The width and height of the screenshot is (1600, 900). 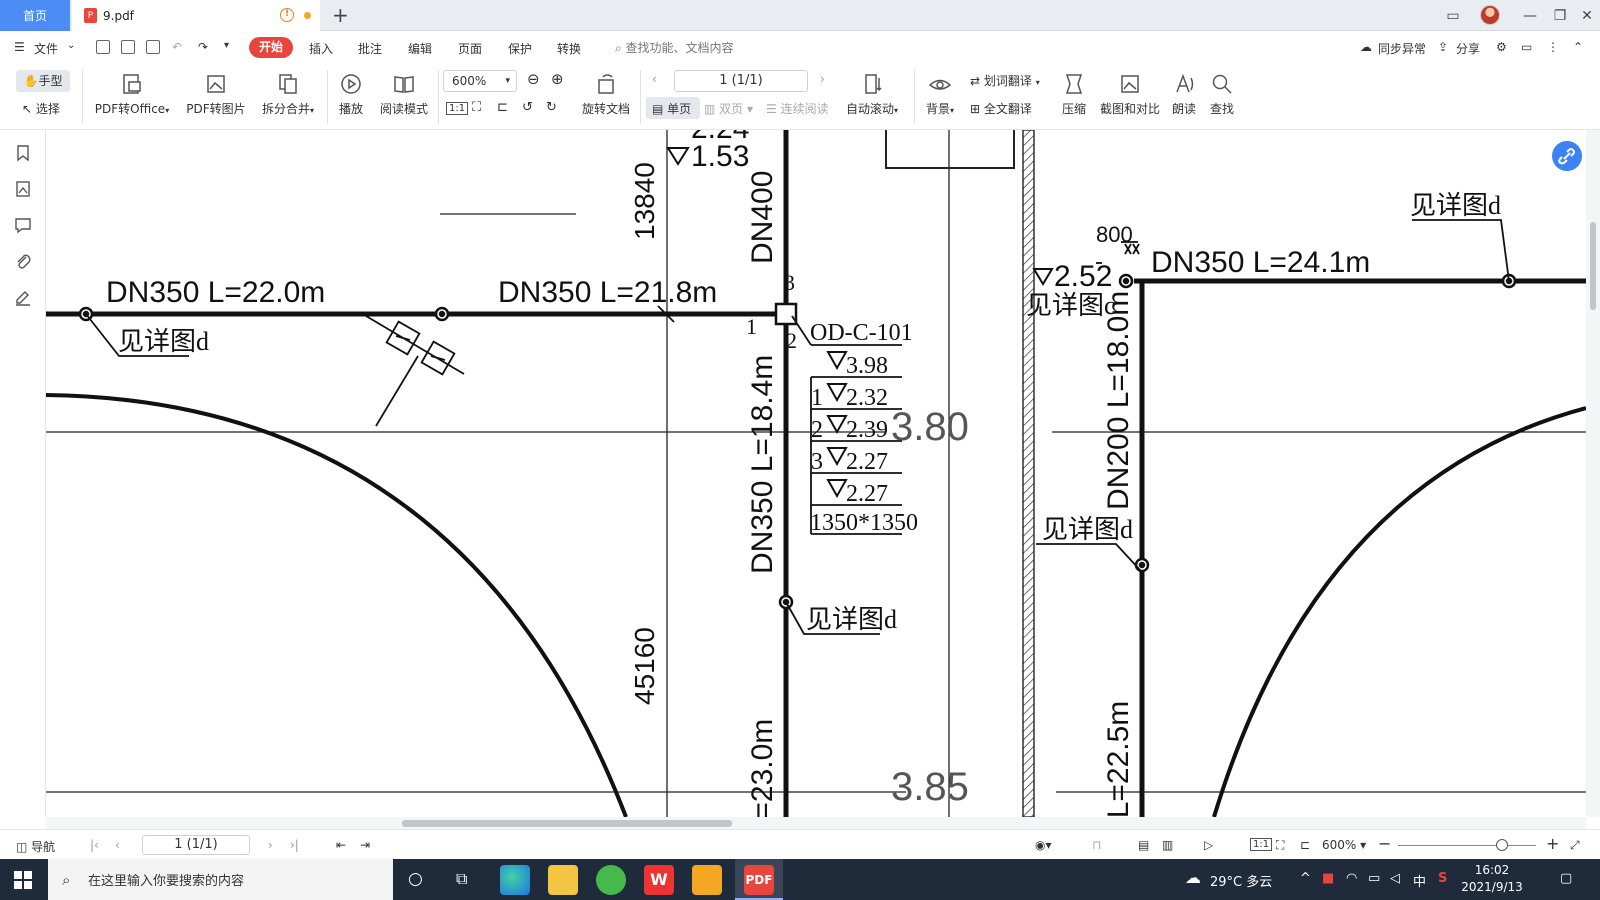 What do you see at coordinates (569, 48) in the screenshot?
I see `tab-convert: 转换` at bounding box center [569, 48].